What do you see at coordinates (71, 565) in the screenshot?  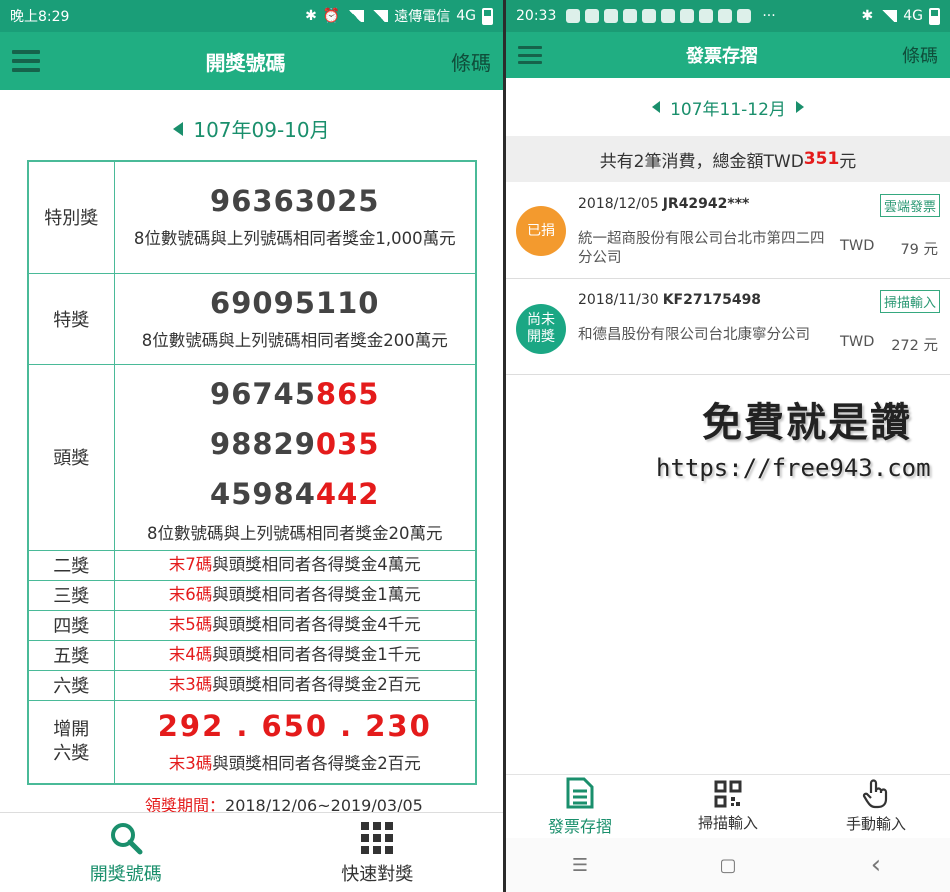 I see `prize-name: 二獎` at bounding box center [71, 565].